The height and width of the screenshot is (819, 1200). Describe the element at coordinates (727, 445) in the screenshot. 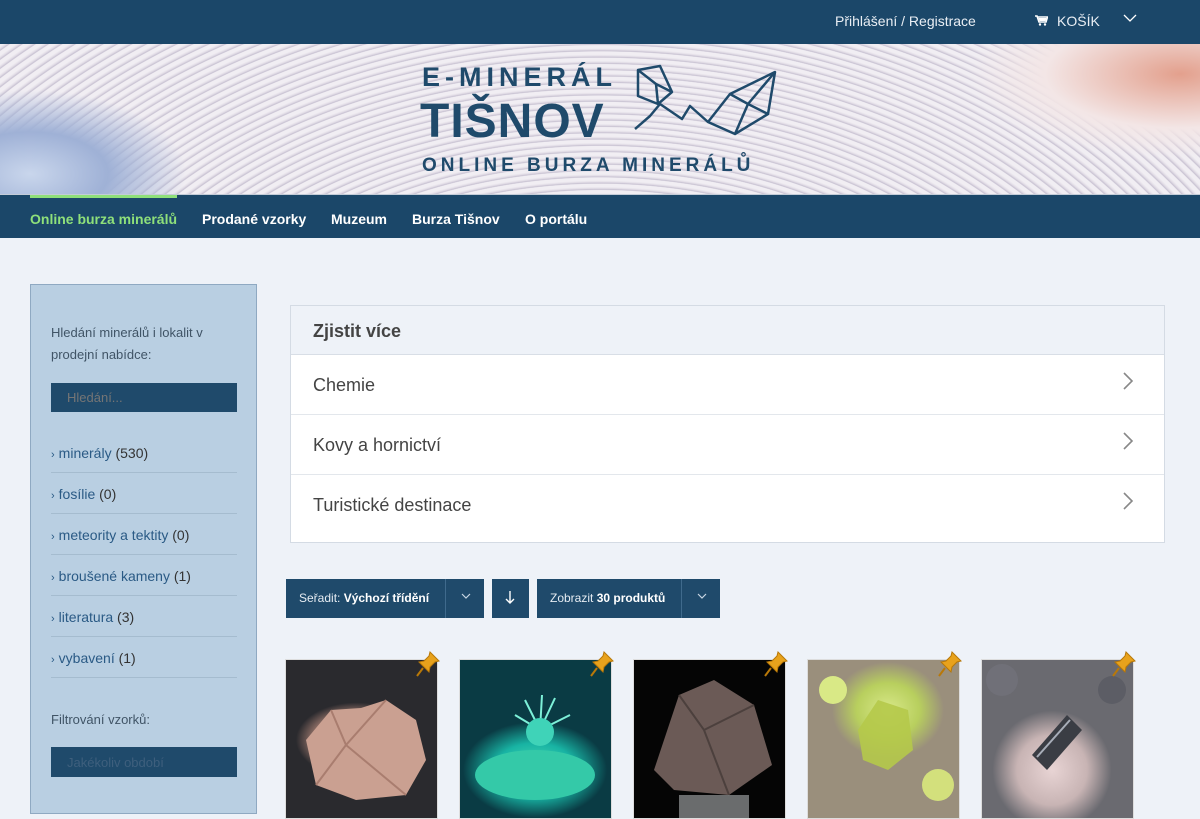

I see `accordion-item-kovy: Kovy a hornictví` at that location.